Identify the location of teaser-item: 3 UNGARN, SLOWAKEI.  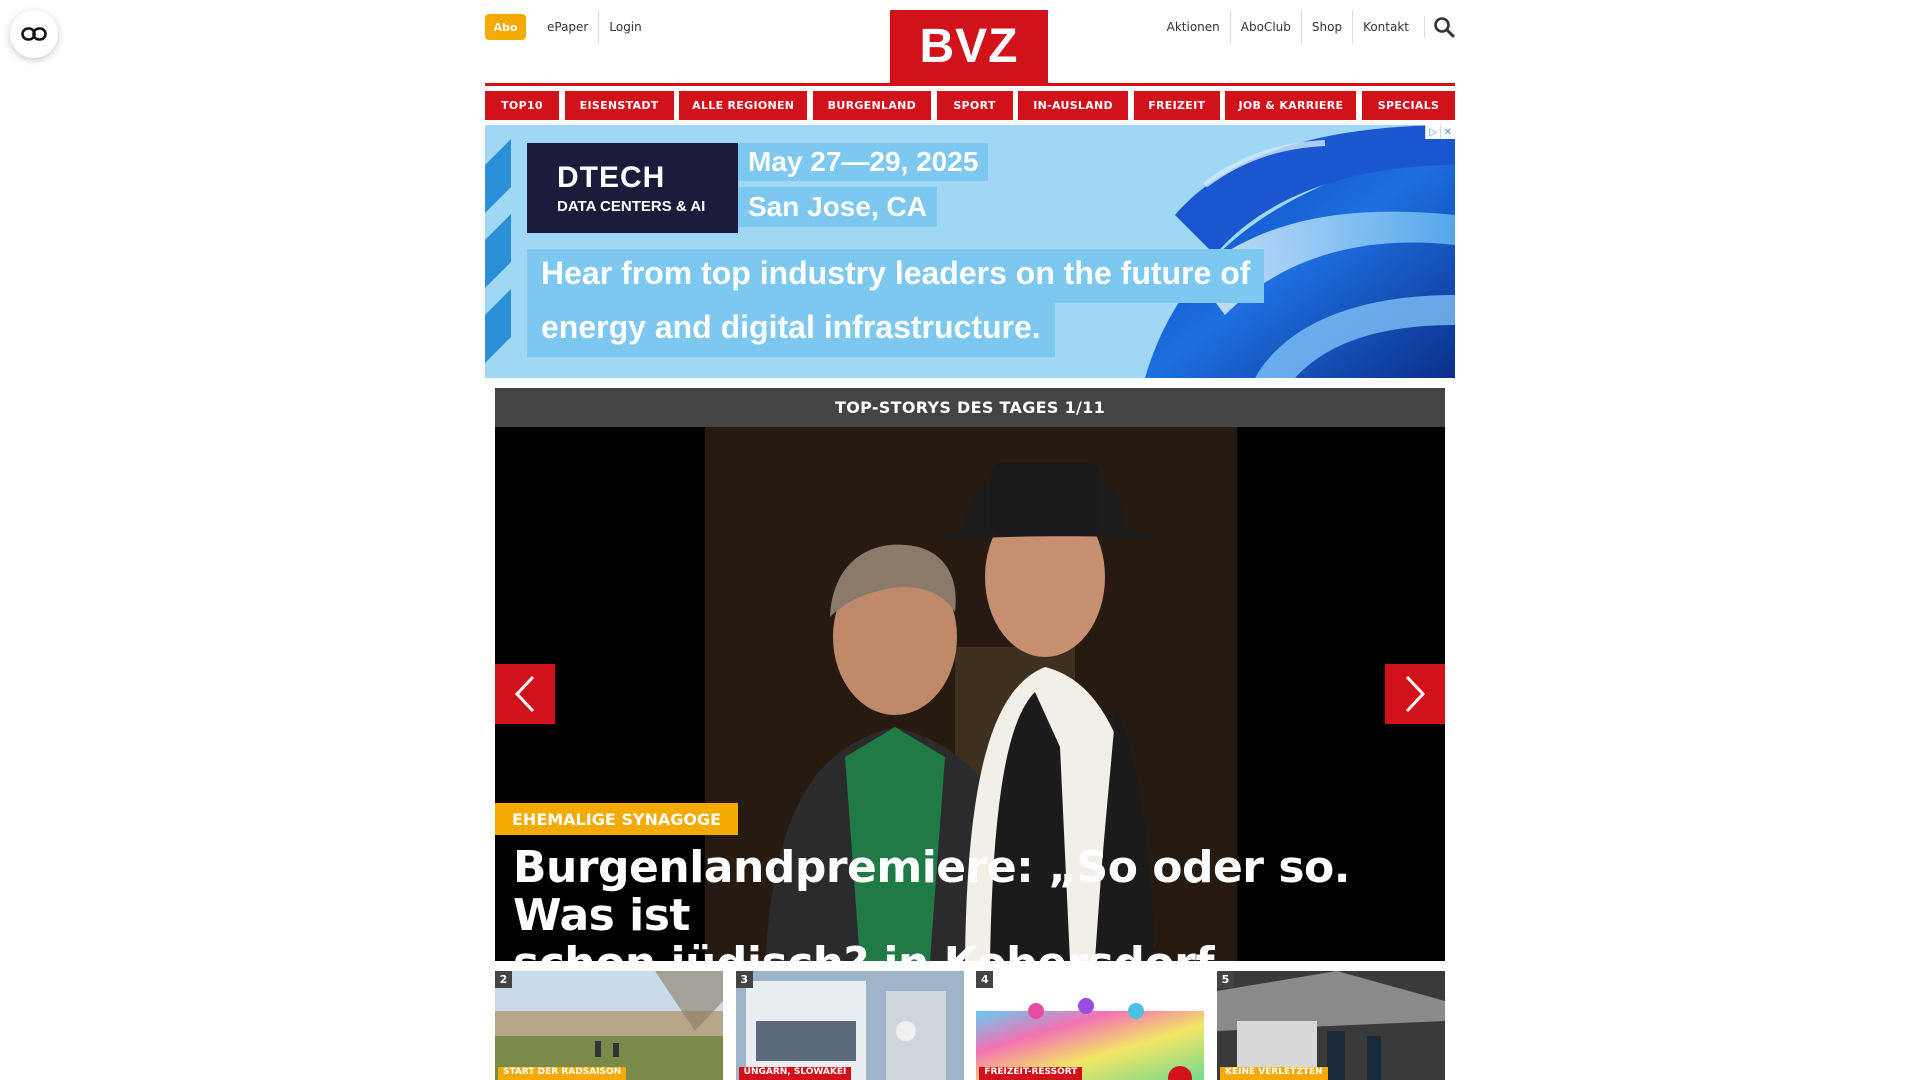
(849, 1025).